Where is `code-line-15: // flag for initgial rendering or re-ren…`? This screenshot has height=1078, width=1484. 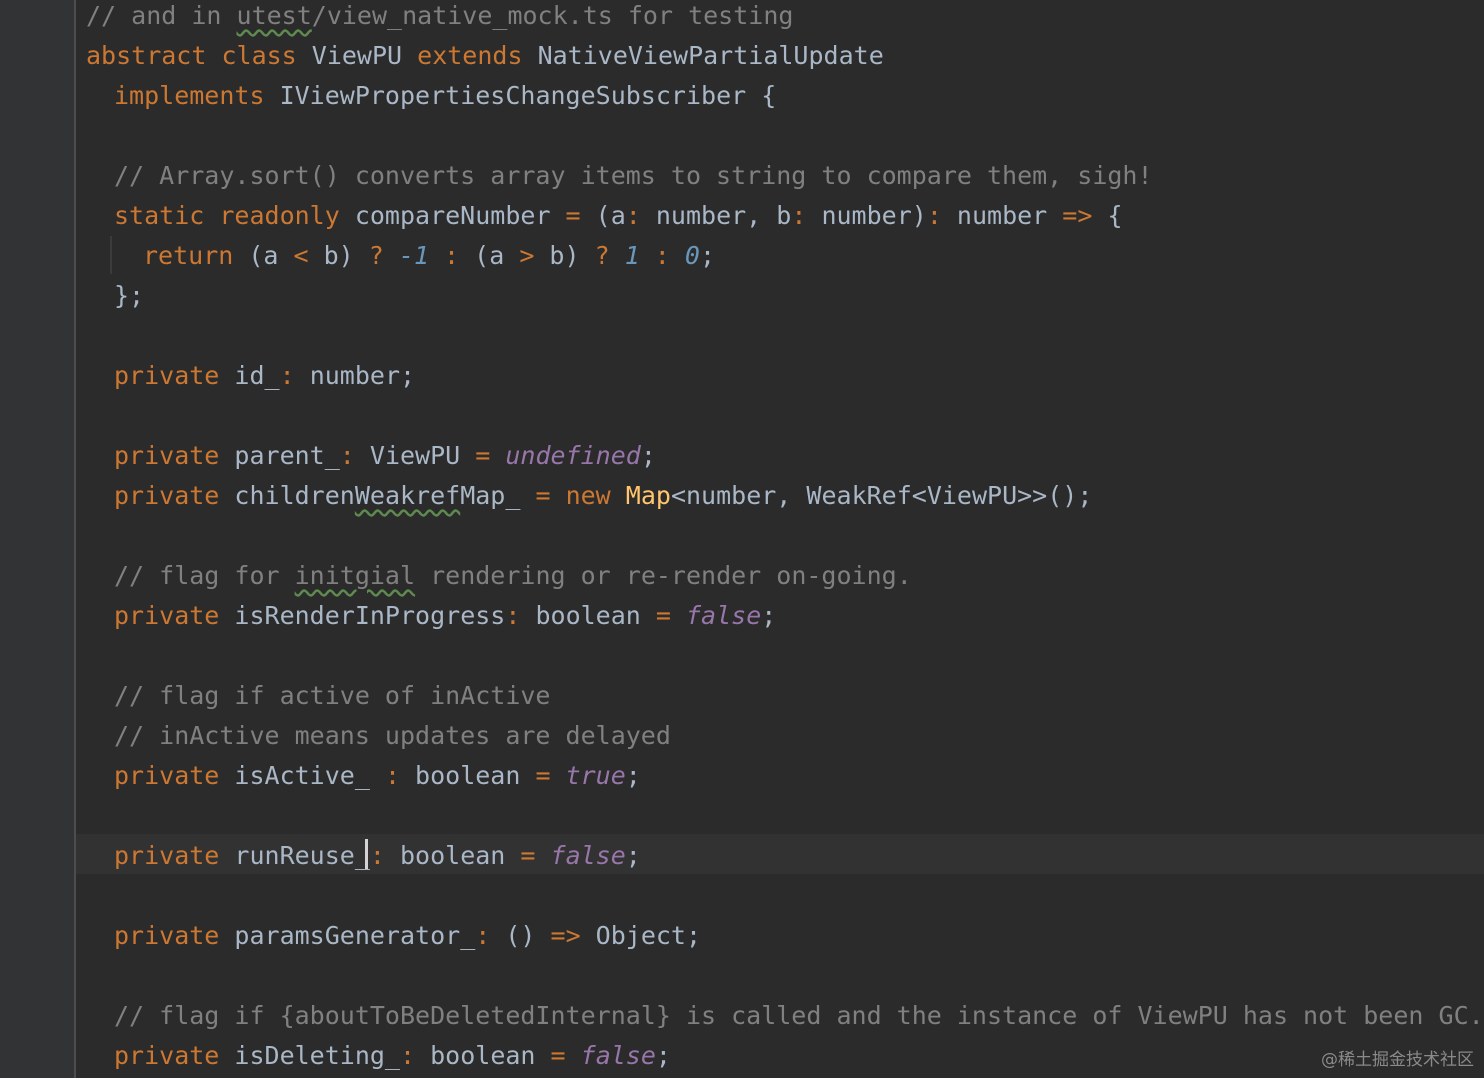
code-line-15: // flag for initgial rendering or re-ren… is located at coordinates (513, 576).